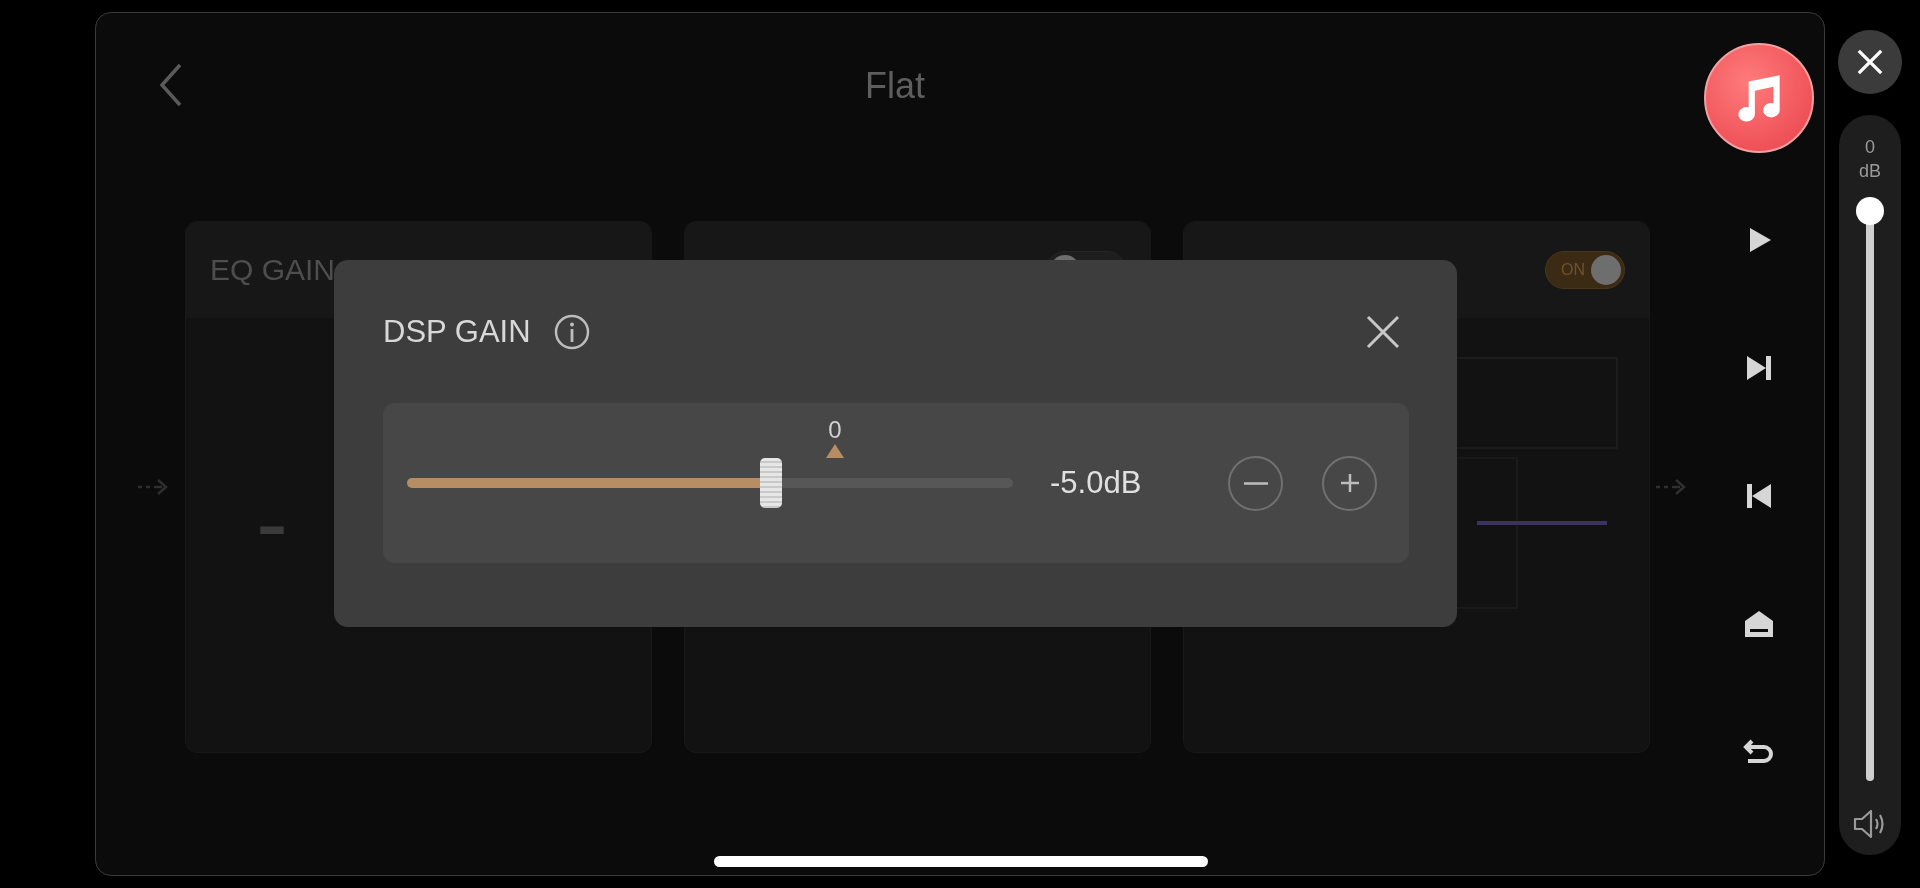  I want to click on zero-mark: 0, so click(835, 430).